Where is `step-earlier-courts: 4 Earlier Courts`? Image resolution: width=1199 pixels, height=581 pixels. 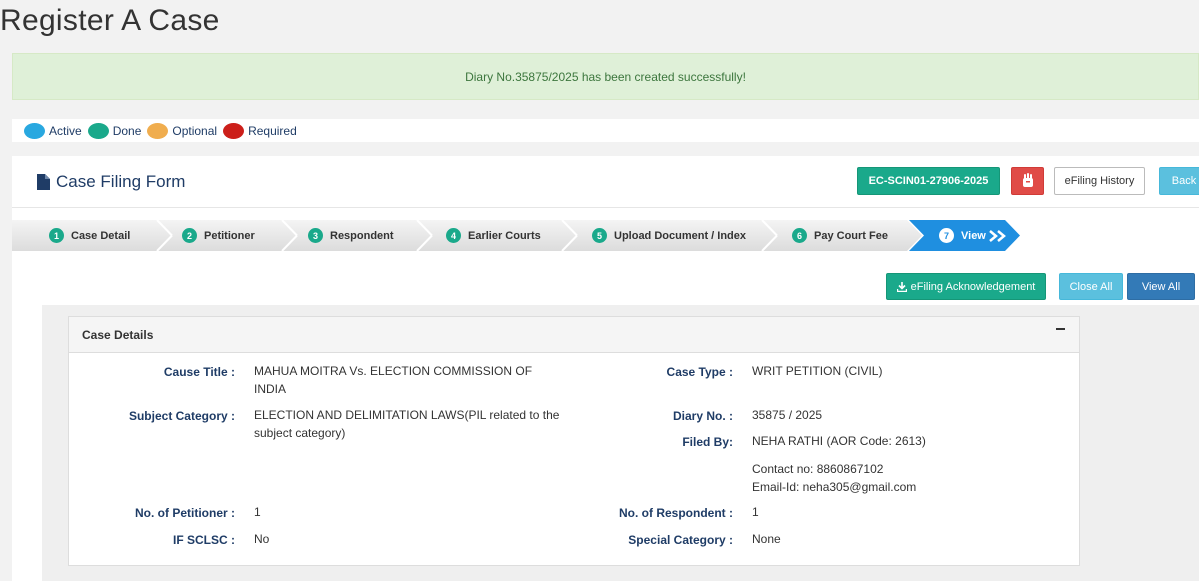 step-earlier-courts: 4 Earlier Courts is located at coordinates (493, 235).